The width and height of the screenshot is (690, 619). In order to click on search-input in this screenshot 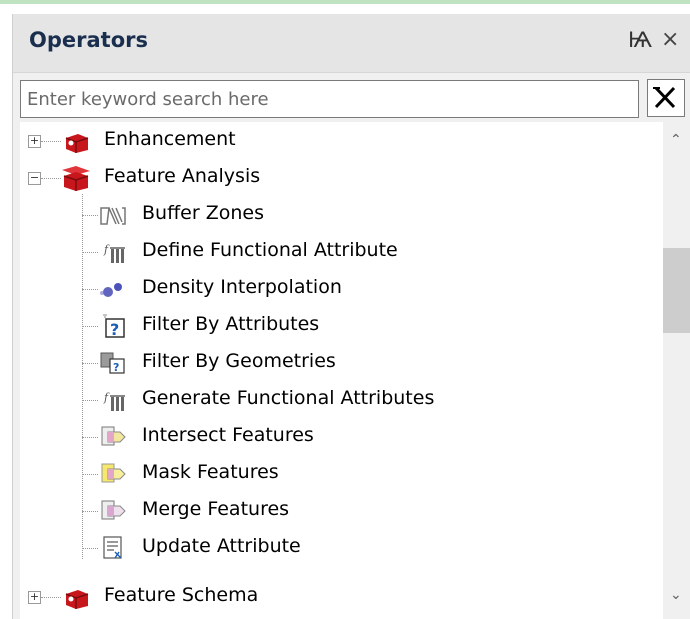, I will do `click(329, 99)`.